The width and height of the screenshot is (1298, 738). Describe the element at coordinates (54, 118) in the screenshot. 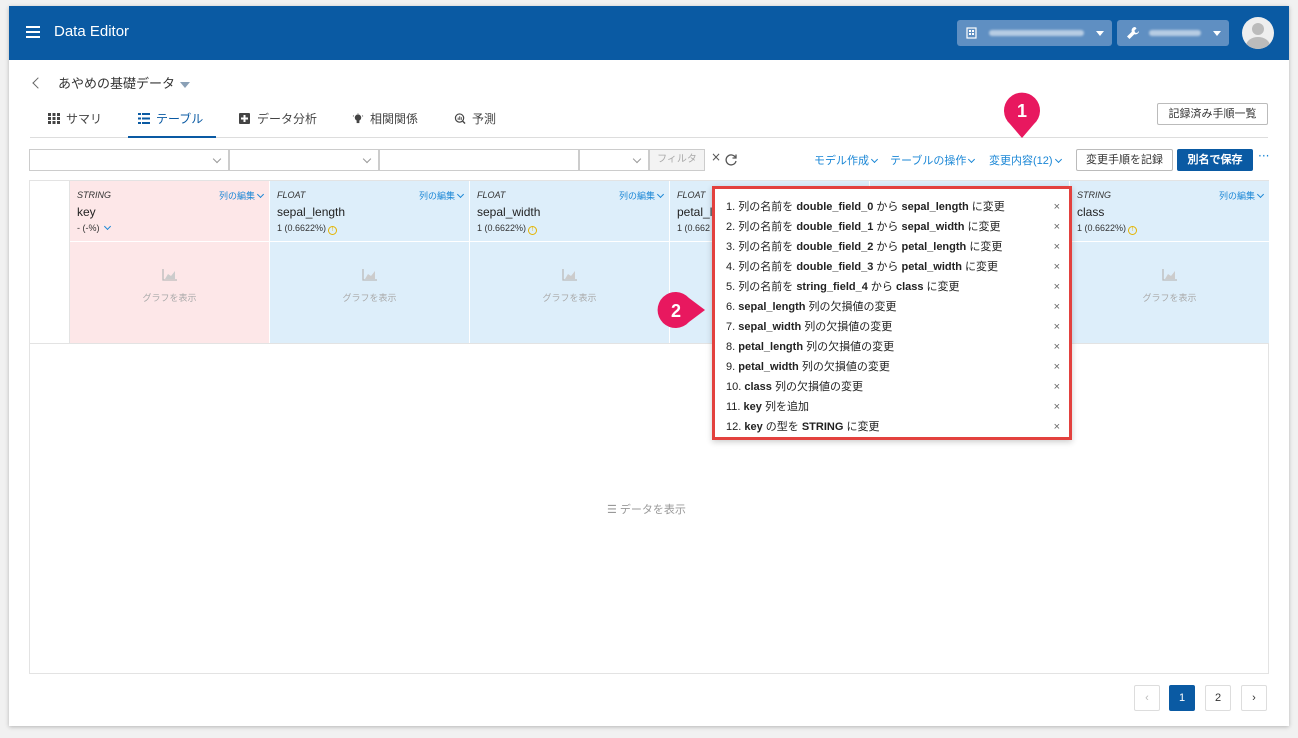

I see `grid-icon` at that location.